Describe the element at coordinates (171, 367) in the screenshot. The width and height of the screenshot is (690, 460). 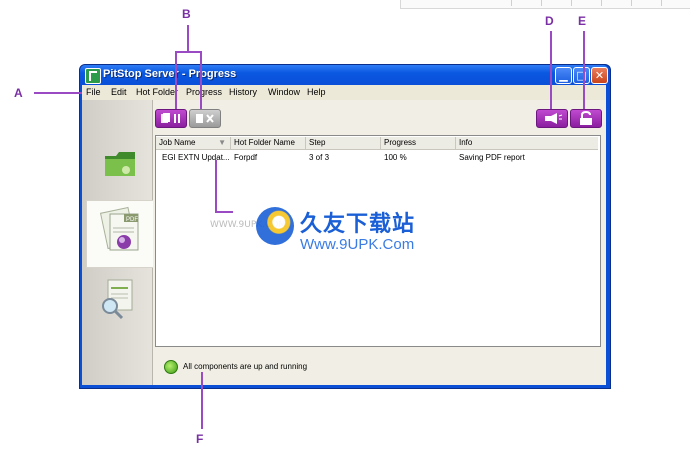
I see `status-ok-icon` at that location.